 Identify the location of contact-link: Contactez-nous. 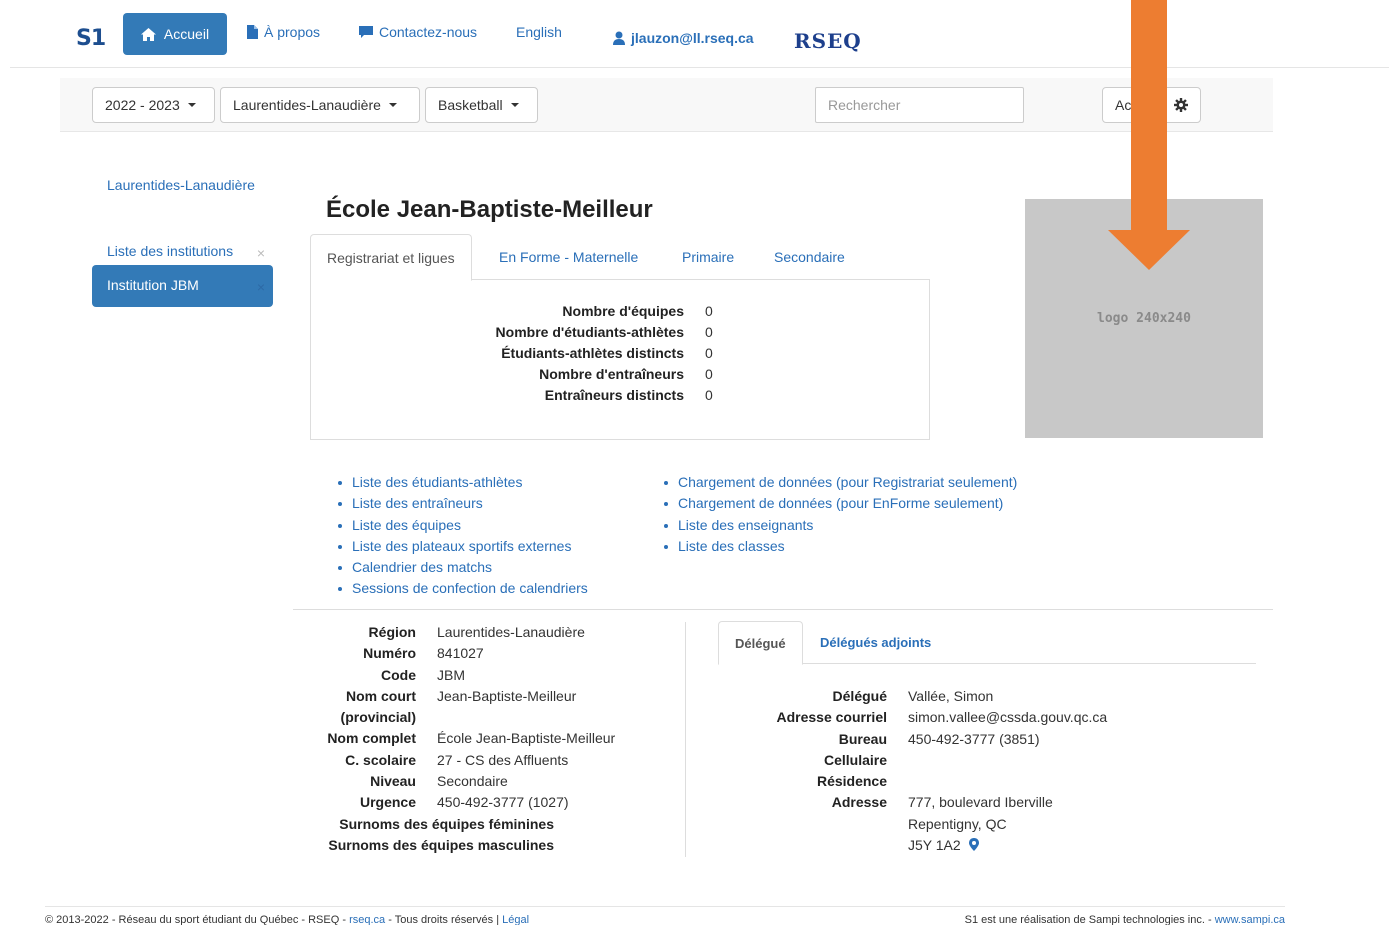
(418, 32).